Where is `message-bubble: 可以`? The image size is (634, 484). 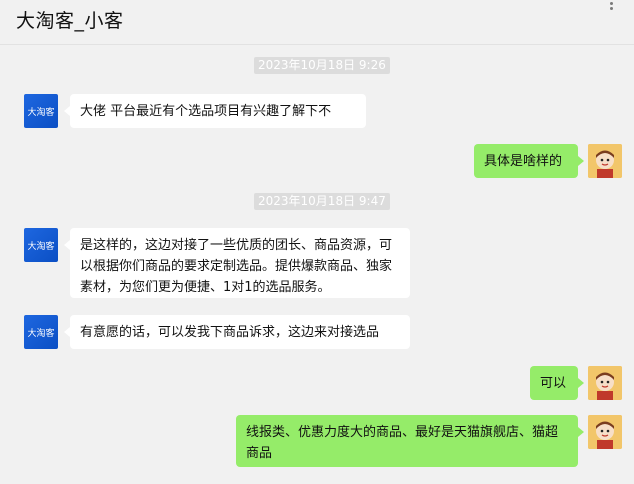
message-bubble: 可以 is located at coordinates (557, 383).